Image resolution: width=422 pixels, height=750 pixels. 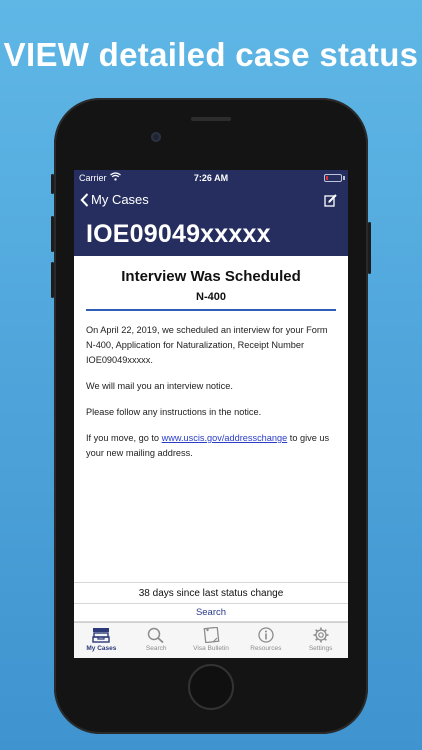 What do you see at coordinates (369, 248) in the screenshot?
I see `power-button` at bounding box center [369, 248].